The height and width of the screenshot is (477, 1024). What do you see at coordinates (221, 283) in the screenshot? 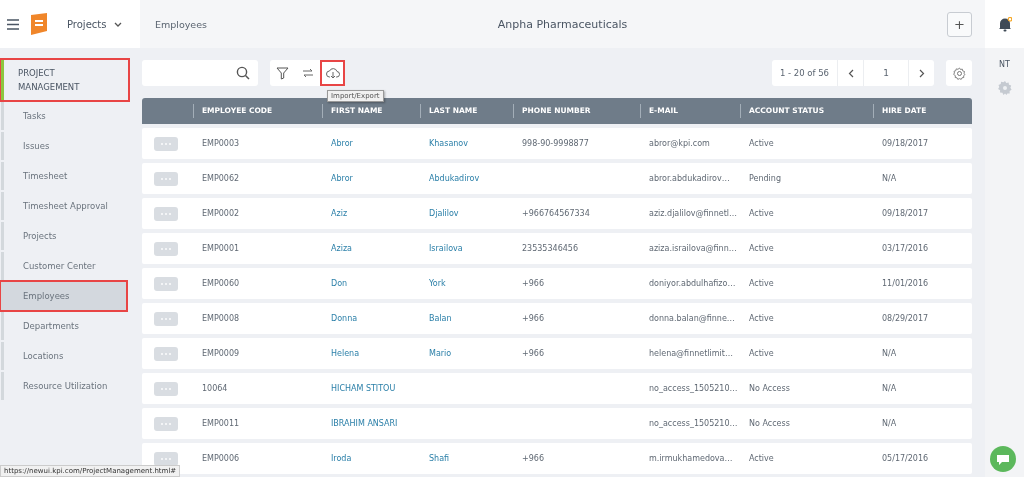
I see `table-cell: EMP0060` at bounding box center [221, 283].